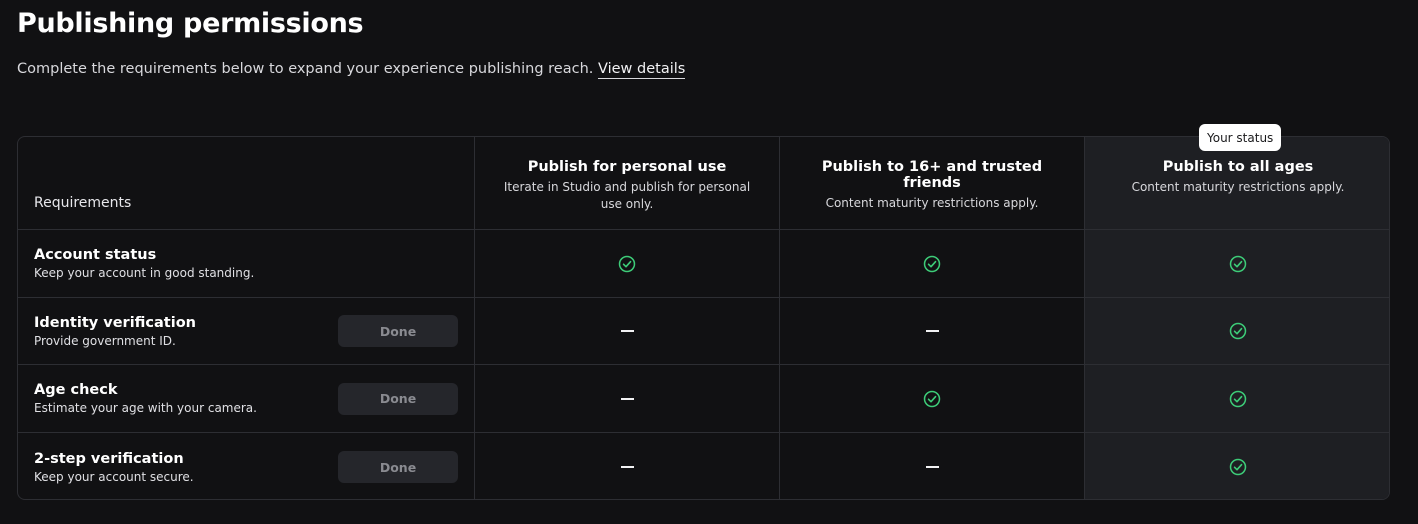  What do you see at coordinates (398, 331) in the screenshot?
I see `identity-verification-done-button: Done` at bounding box center [398, 331].